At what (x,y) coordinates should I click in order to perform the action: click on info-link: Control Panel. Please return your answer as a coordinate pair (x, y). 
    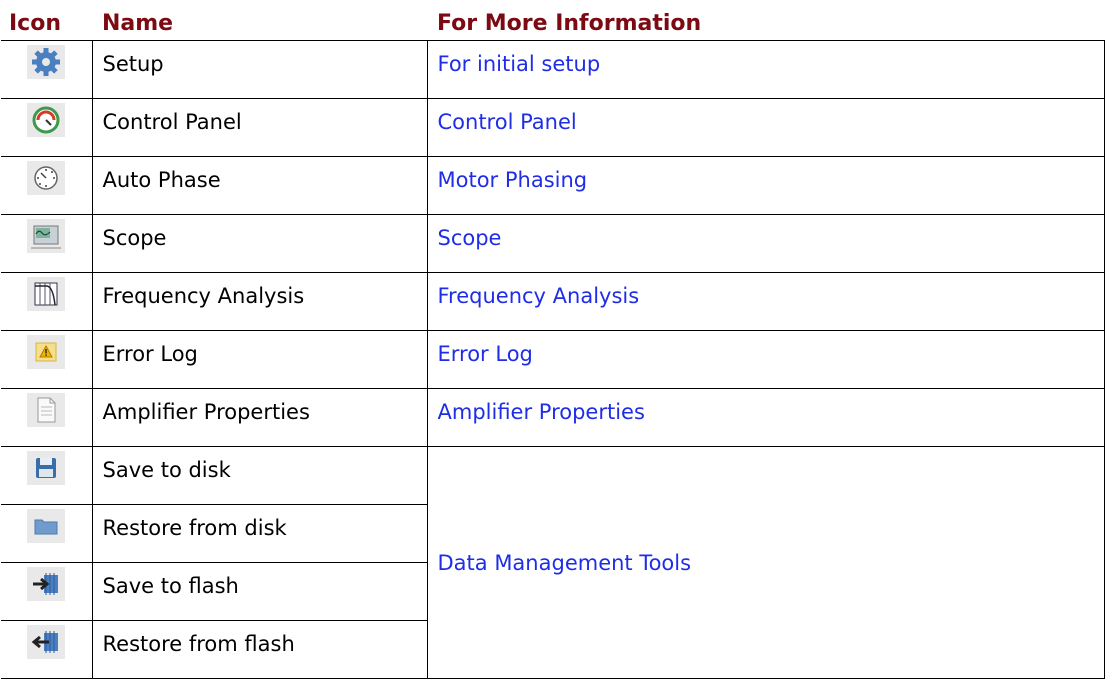
    Looking at the image, I should click on (765, 127).